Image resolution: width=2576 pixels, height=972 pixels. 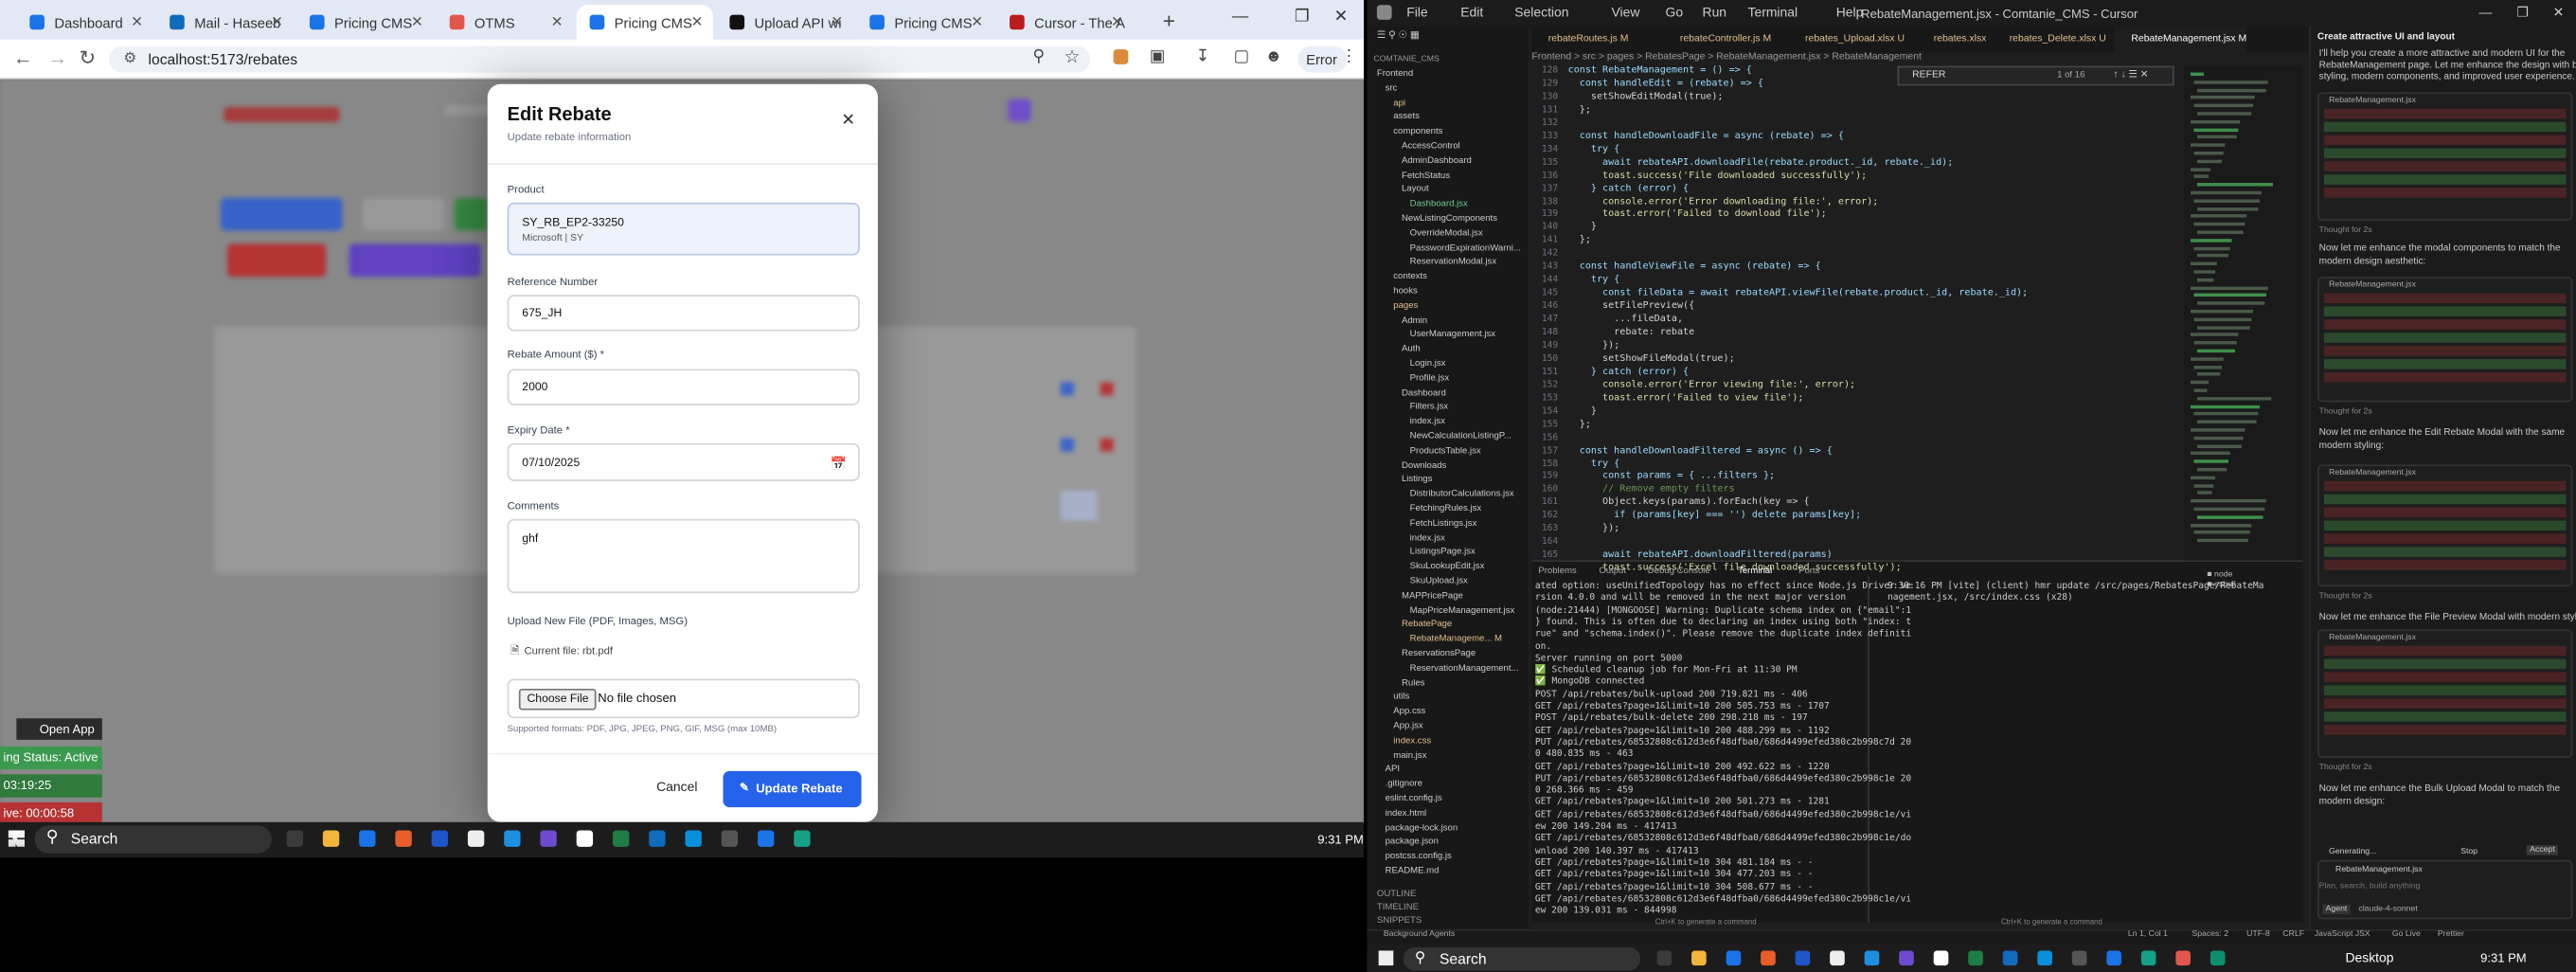 What do you see at coordinates (1406, 117) in the screenshot?
I see `explorer-item: assets` at bounding box center [1406, 117].